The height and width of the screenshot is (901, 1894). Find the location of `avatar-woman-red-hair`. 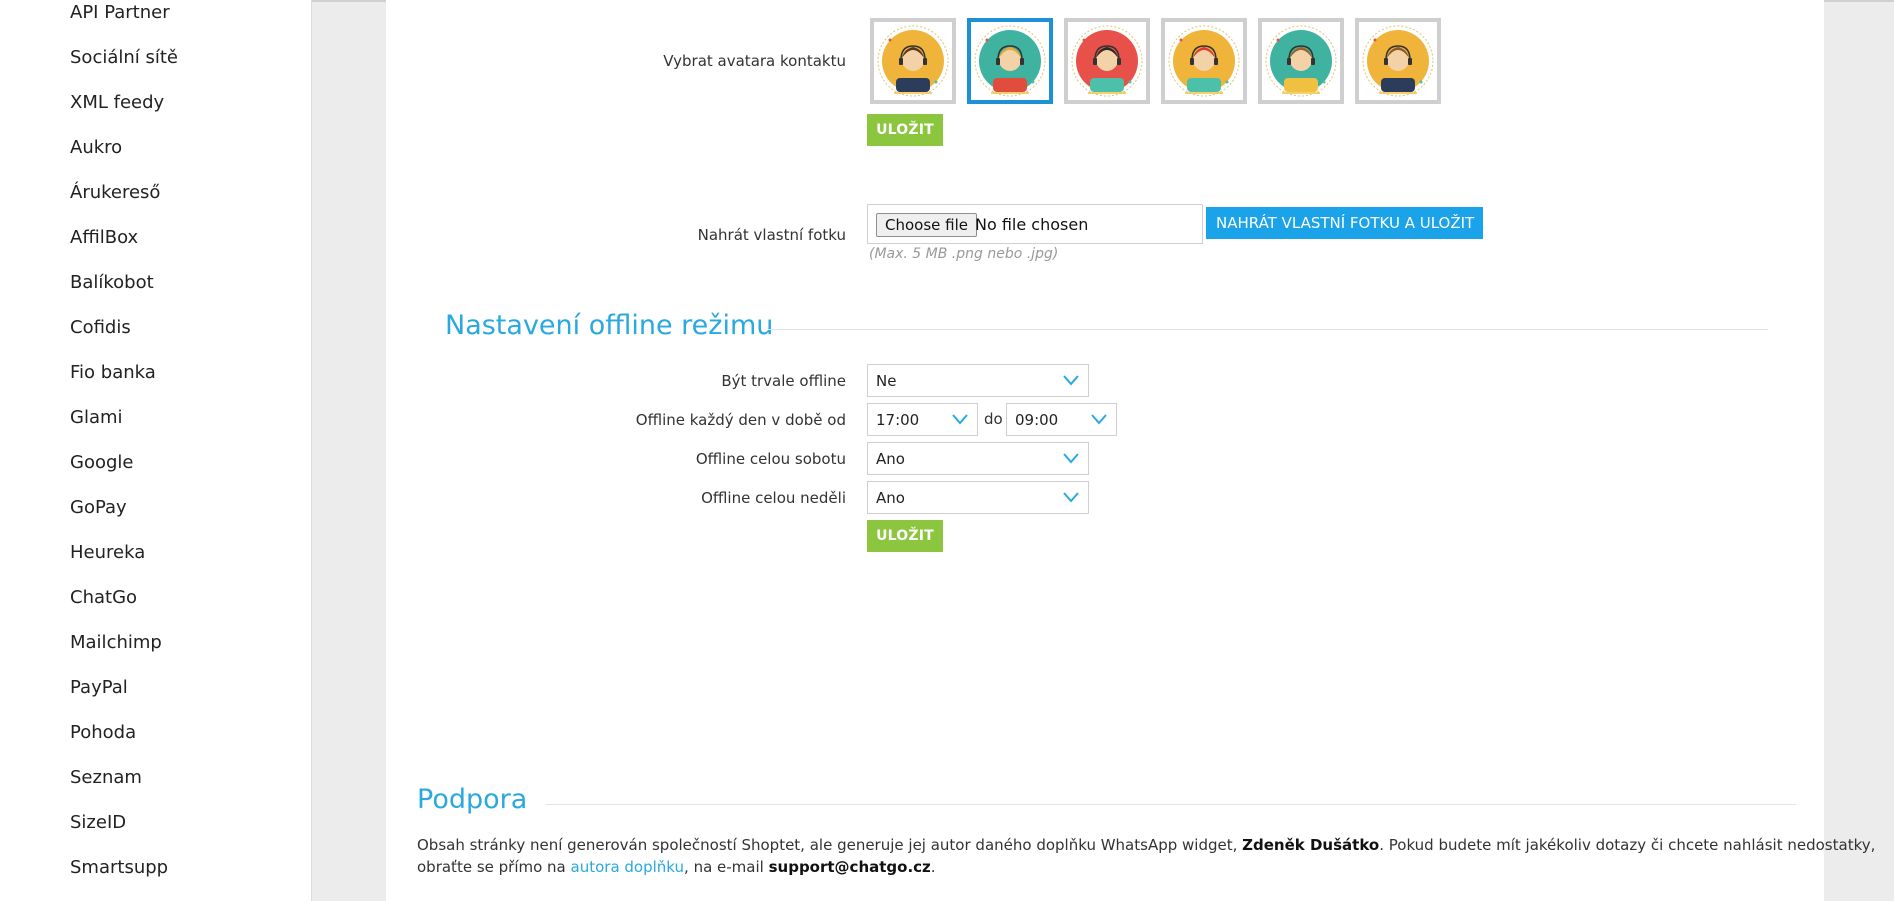

avatar-woman-red-hair is located at coordinates (1204, 61).